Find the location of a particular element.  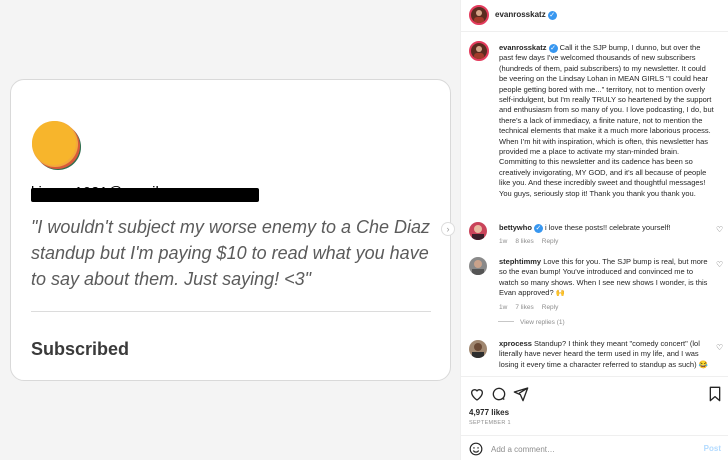

comment-username: bettywho is located at coordinates (515, 227).